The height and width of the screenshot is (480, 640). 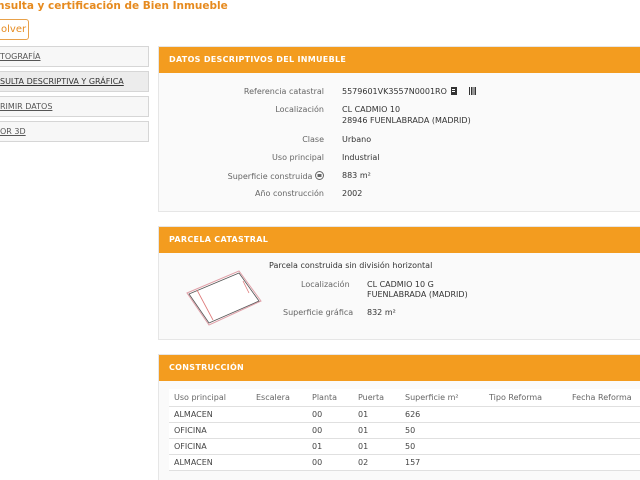 I want to click on uso-label: Uso principal, so click(x=298, y=157).